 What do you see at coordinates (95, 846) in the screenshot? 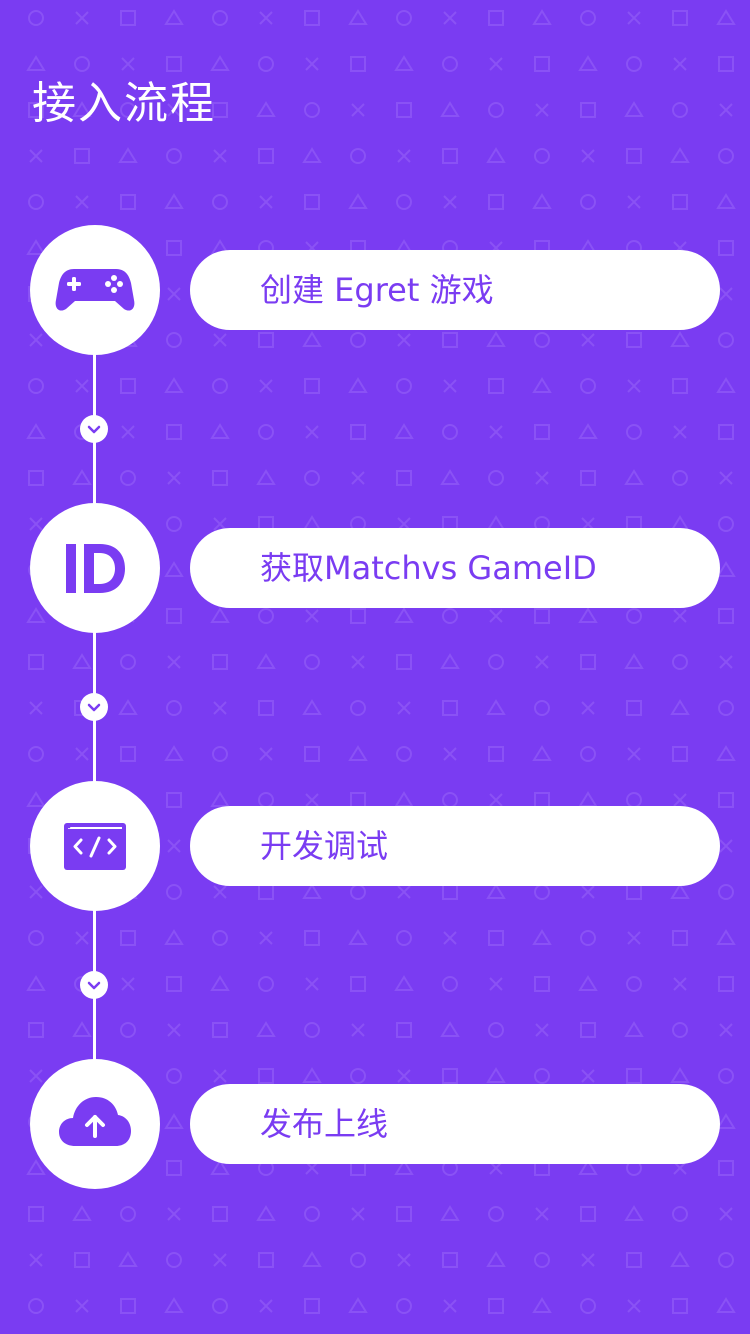
I see `code-window-icon` at bounding box center [95, 846].